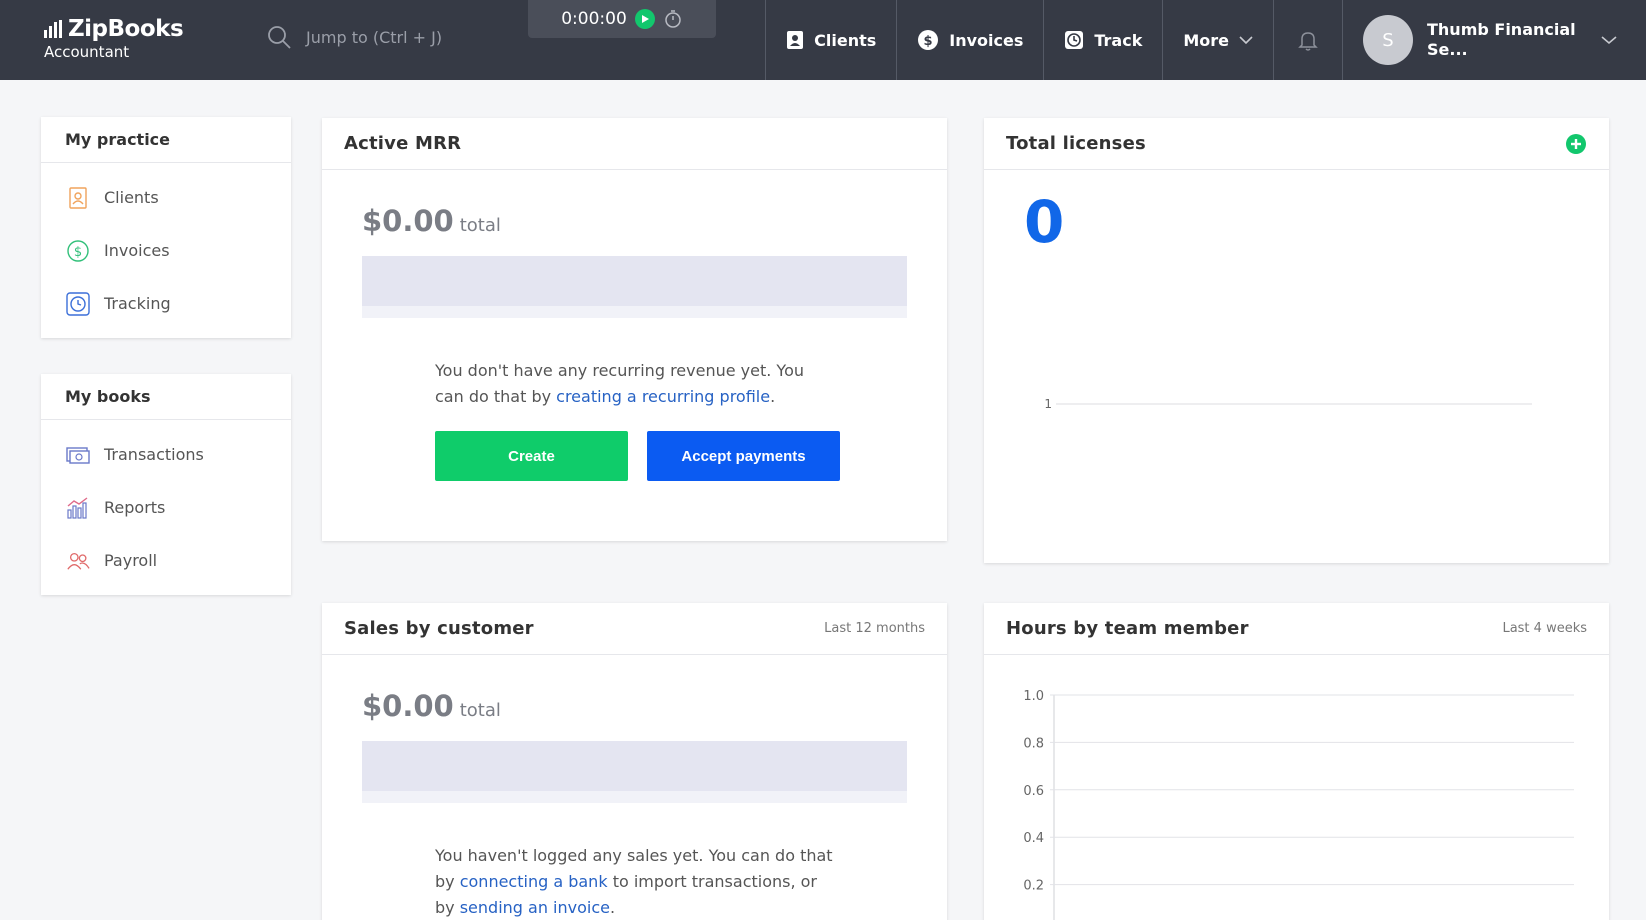 The image size is (1646, 920). I want to click on nav-track-label: Track, so click(1118, 40).